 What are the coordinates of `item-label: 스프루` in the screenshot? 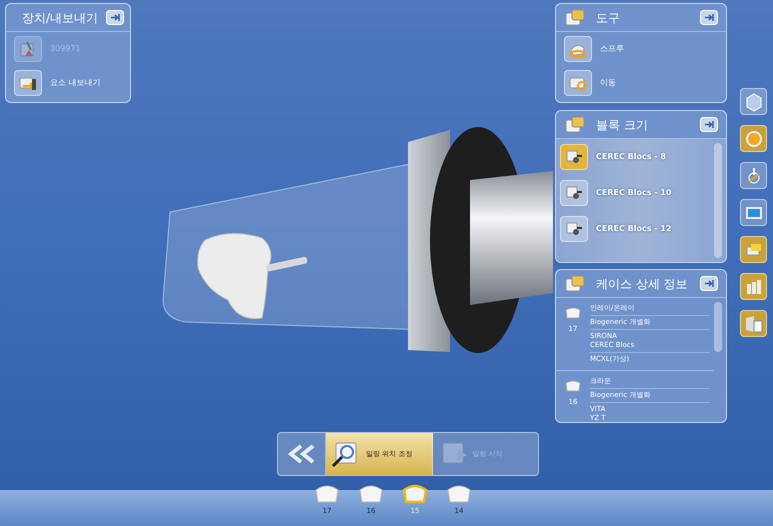 It's located at (612, 49).